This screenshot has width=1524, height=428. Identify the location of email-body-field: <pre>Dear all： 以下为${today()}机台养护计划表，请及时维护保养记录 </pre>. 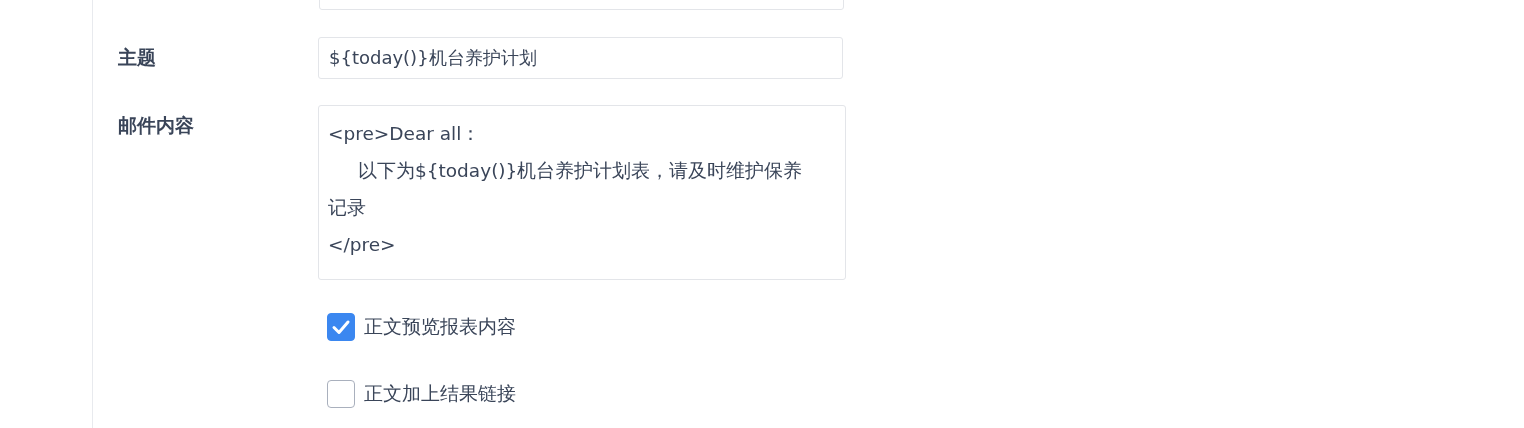
(582, 192).